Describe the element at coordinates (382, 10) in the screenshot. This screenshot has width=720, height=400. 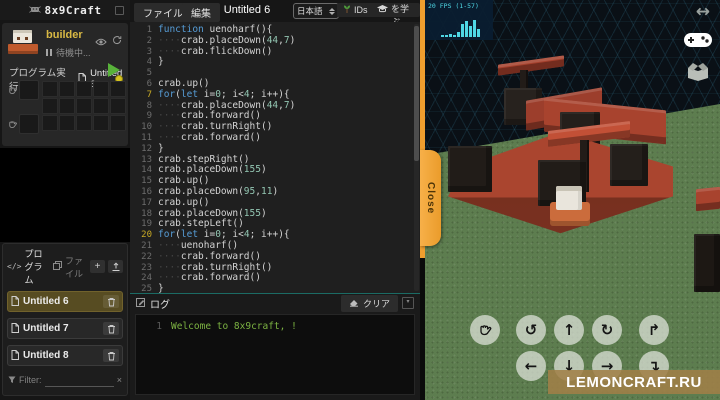
I see `graduation-cap-icon` at that location.